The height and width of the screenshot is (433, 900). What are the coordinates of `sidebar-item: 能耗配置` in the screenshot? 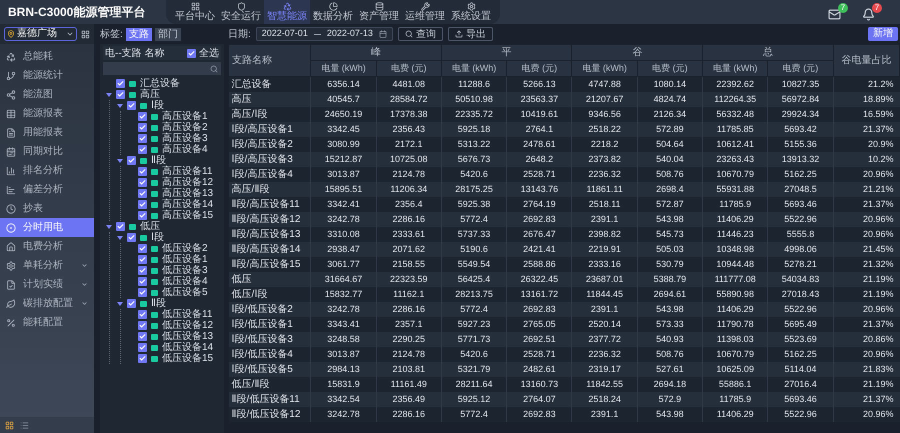 It's located at (47, 322).